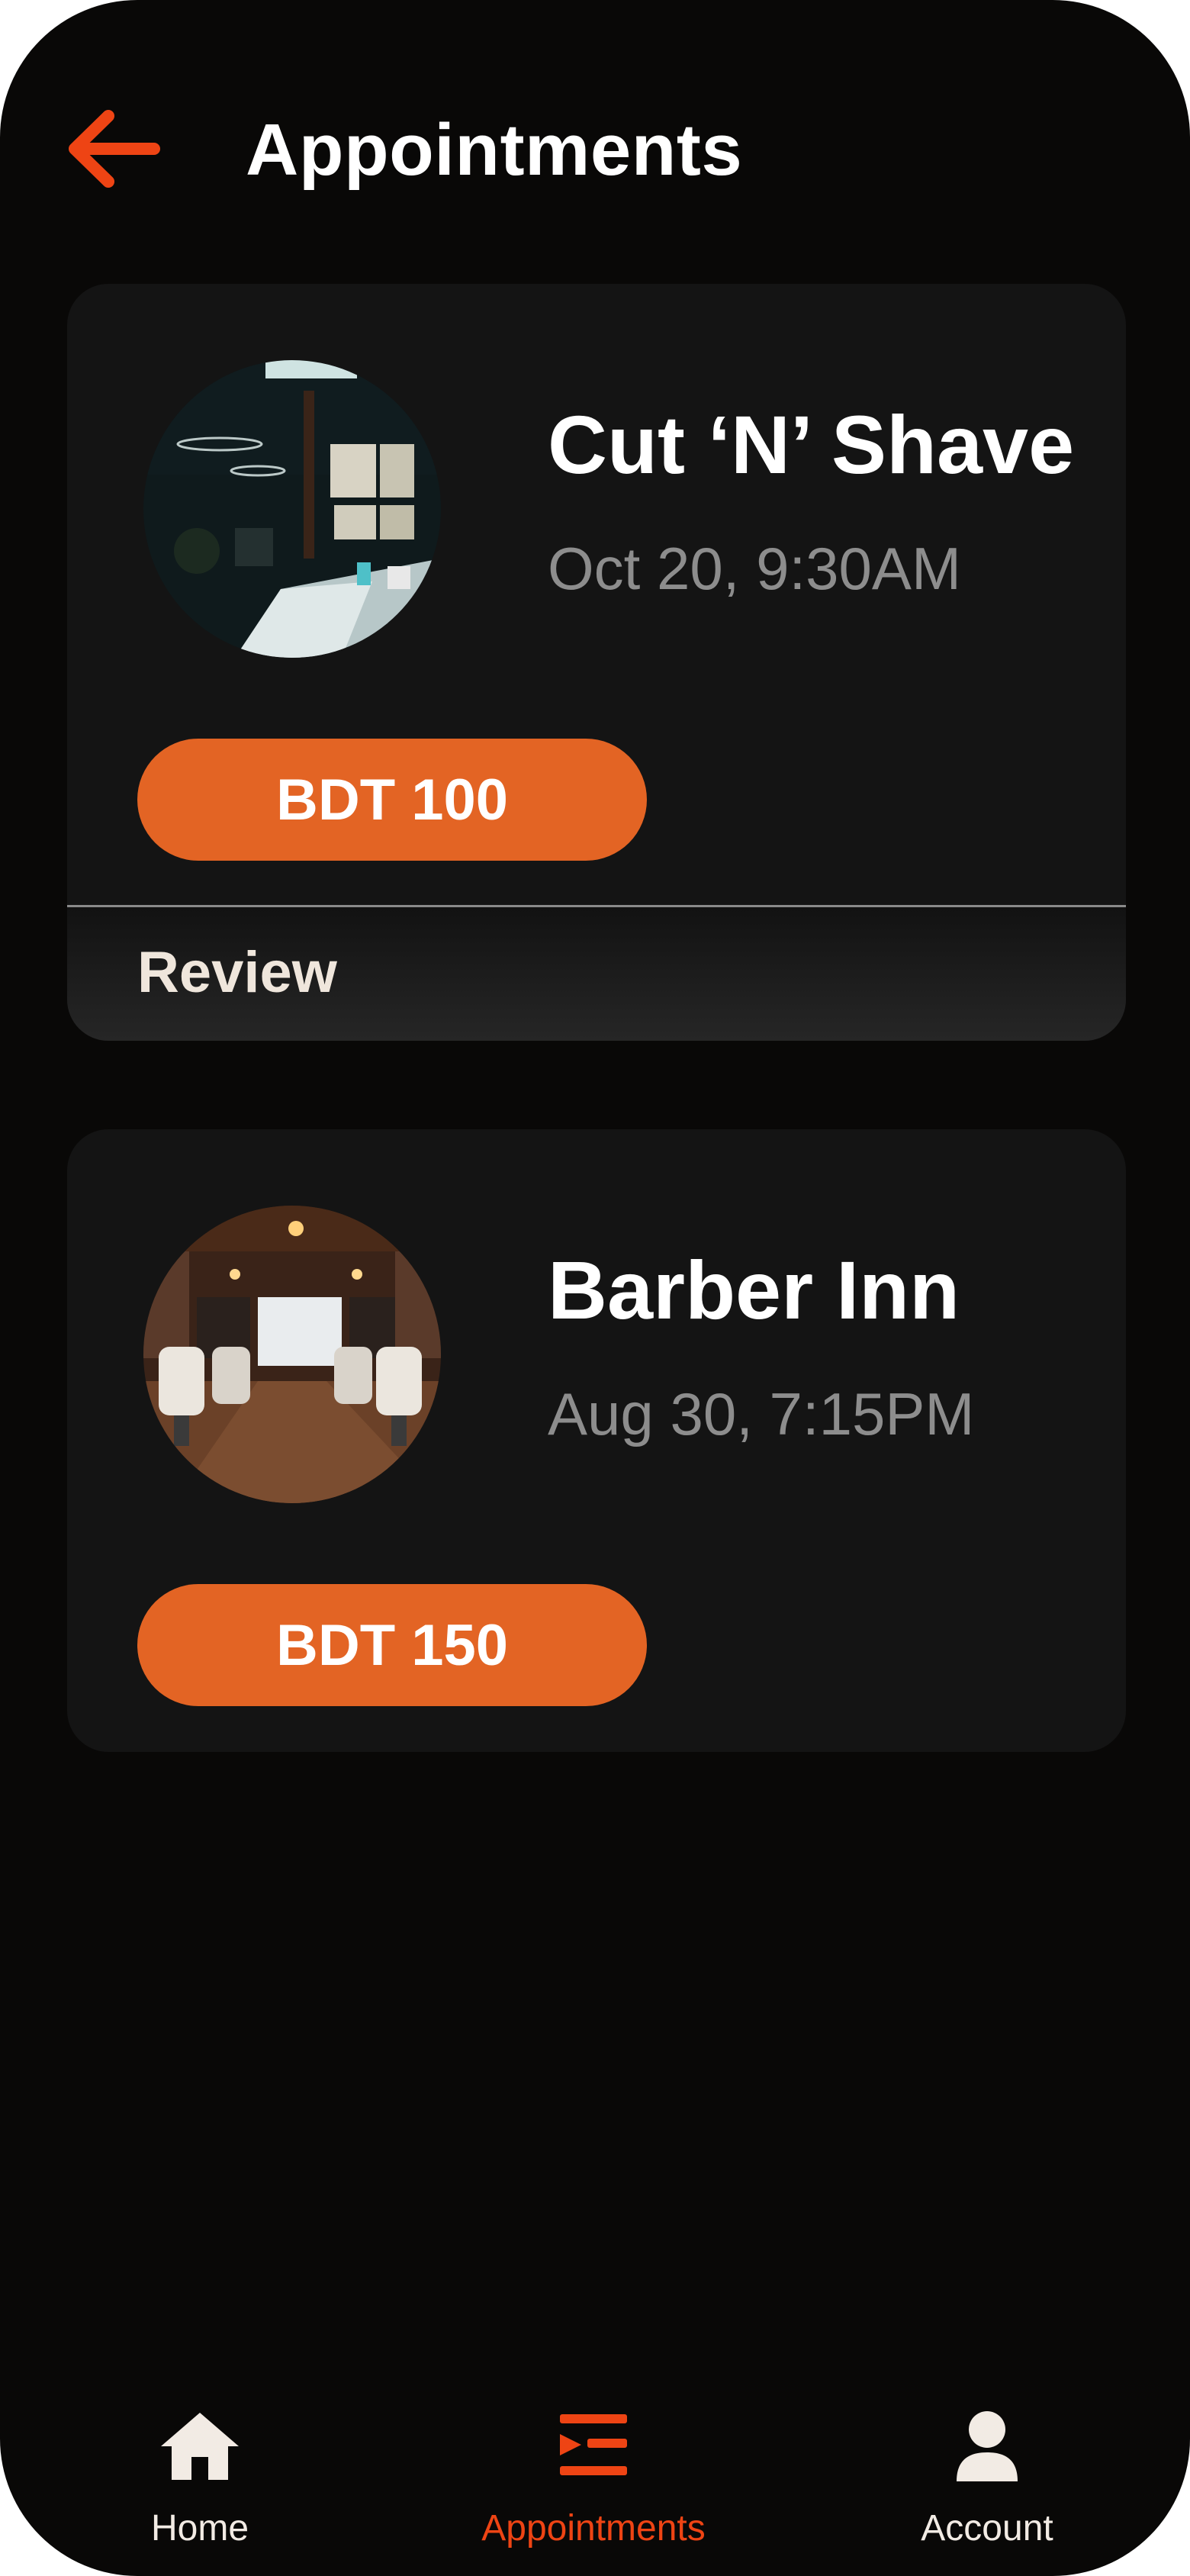 This screenshot has width=1190, height=2576. I want to click on back-button, so click(110, 148).